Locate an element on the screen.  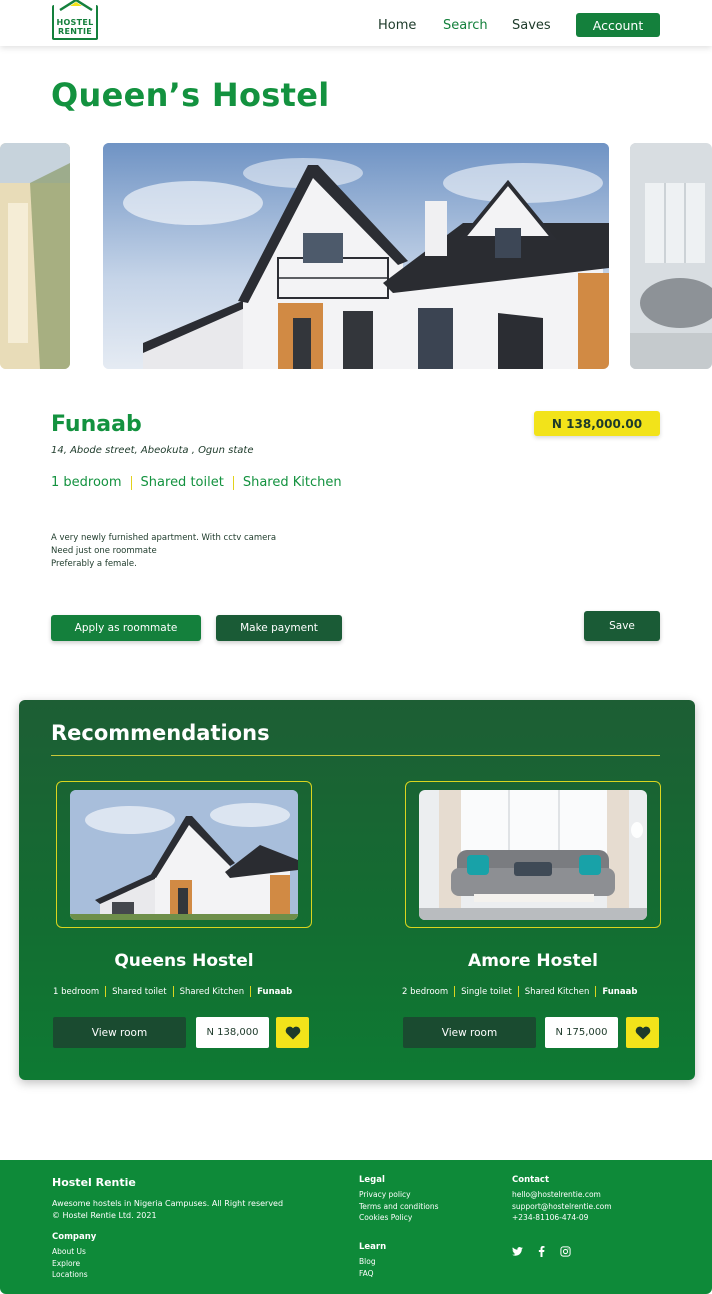
footer-company-links: About Us Explore Locations is located at coordinates (70, 1263).